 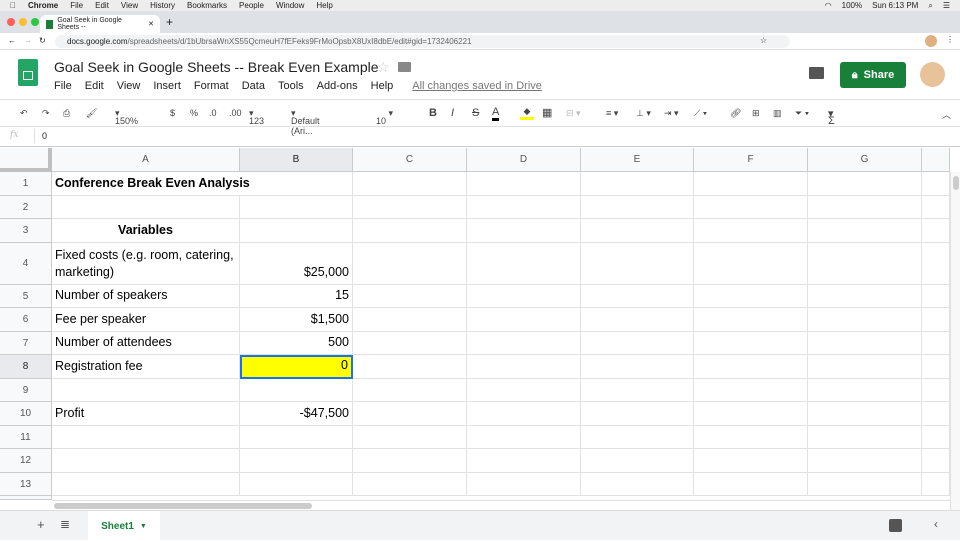 I want to click on cell-C6, so click(x=410, y=320).